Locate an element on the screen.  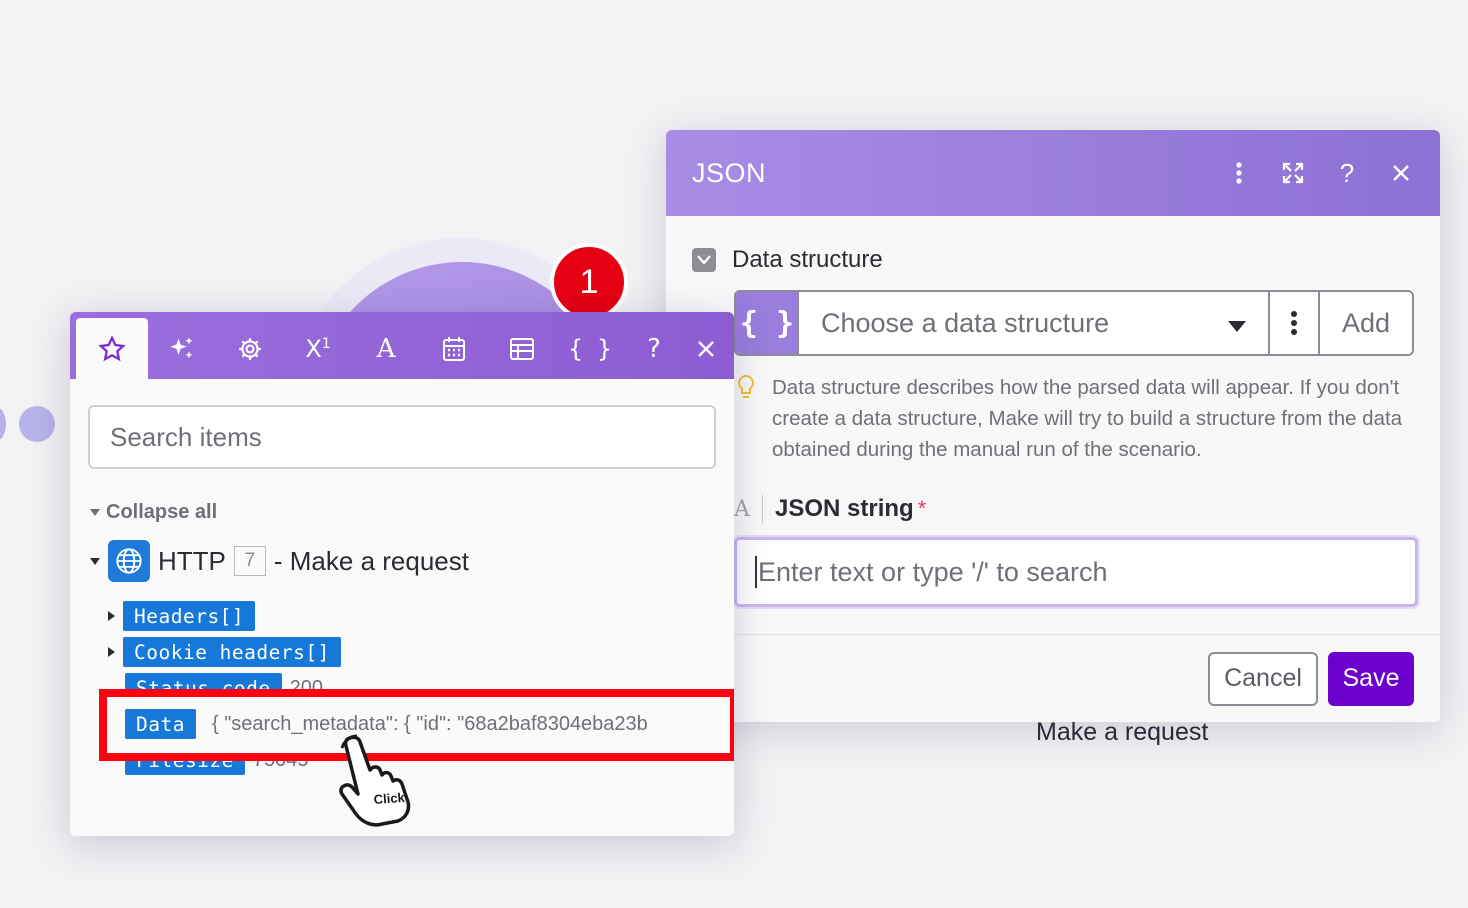
json-string-placeholder: Enter text or type '/' to search is located at coordinates (933, 571).